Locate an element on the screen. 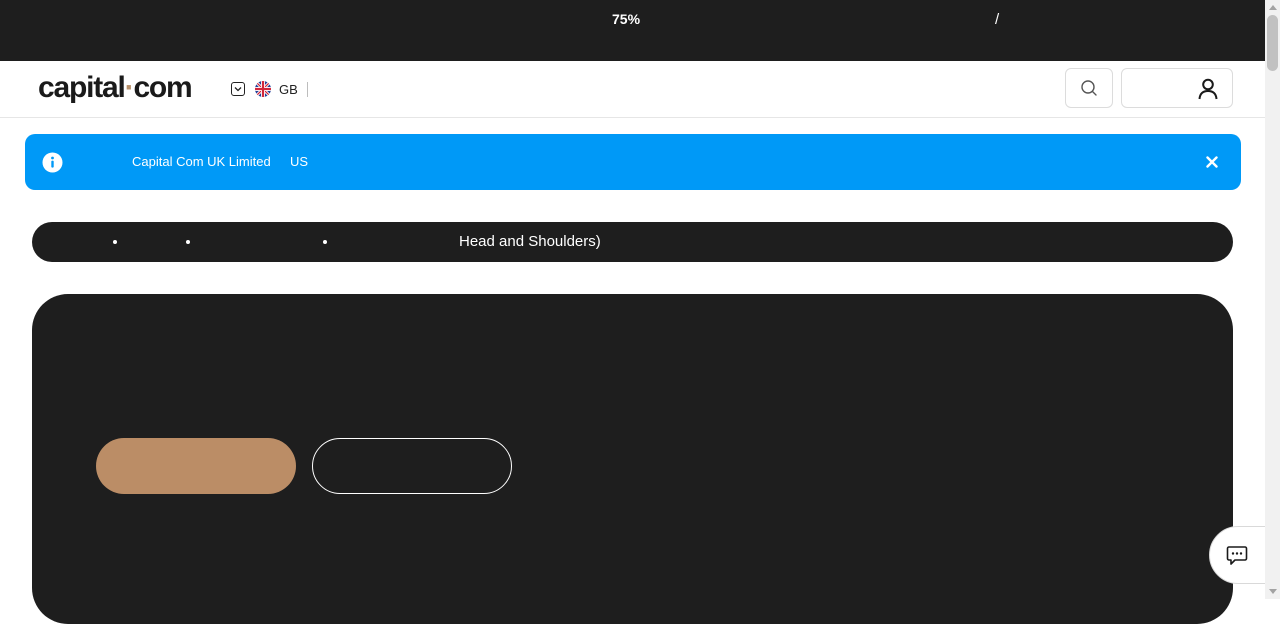  breadcrumb: Head and Shoulders) is located at coordinates (632, 242).